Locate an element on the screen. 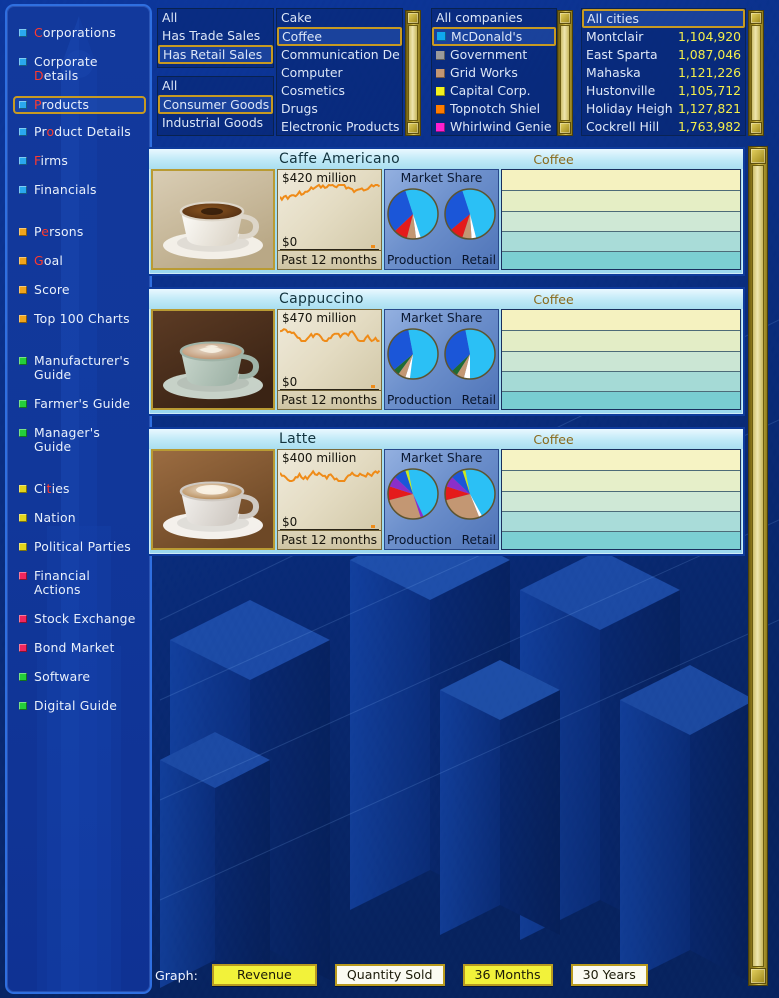 This screenshot has height=998, width=779. graph-button-36-months: 36 Months is located at coordinates (507, 975).